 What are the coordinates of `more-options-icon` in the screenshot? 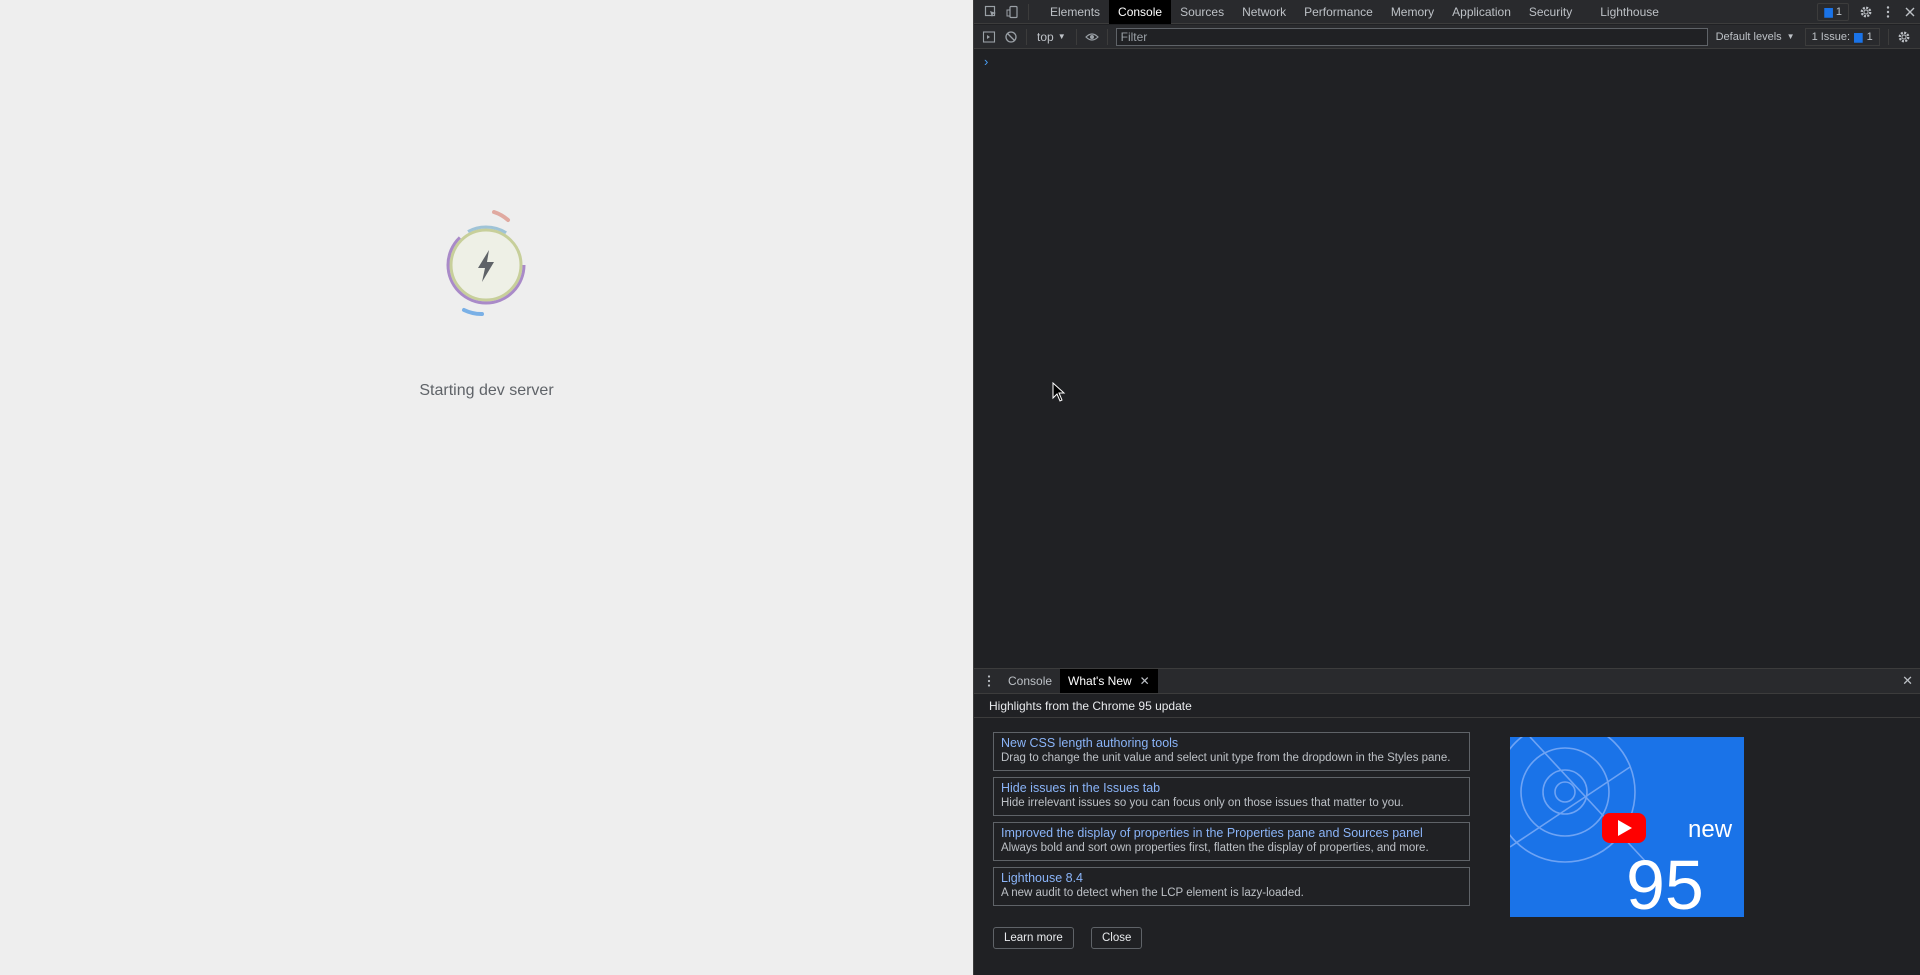 It's located at (1888, 12).